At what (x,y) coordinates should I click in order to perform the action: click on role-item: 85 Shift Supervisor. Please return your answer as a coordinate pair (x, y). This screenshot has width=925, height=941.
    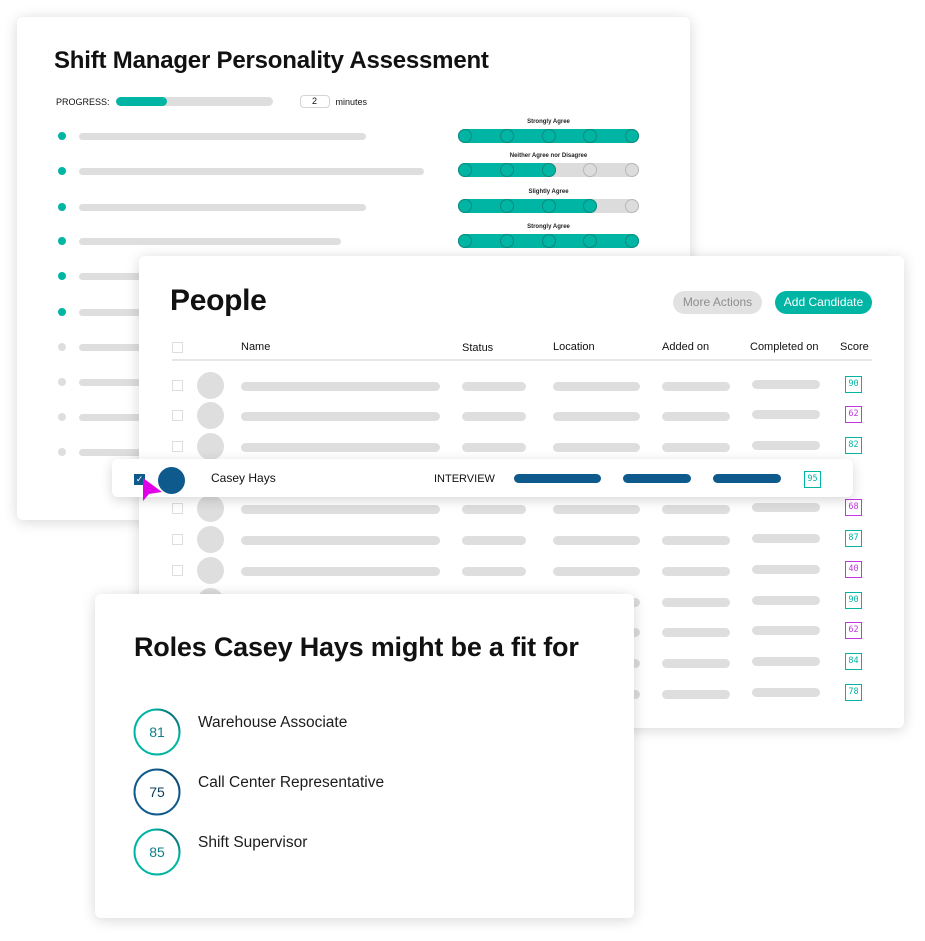
    Looking at the image, I should click on (363, 852).